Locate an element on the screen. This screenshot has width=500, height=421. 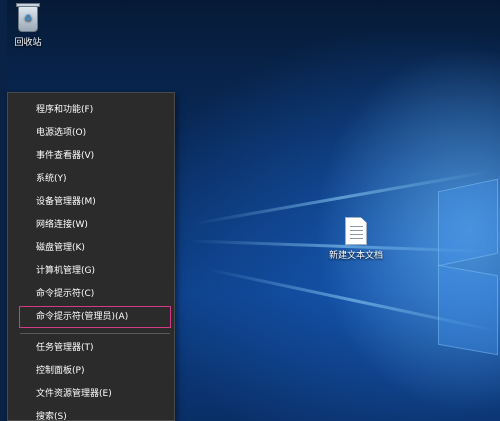
menu-item-search: 搜索(S) is located at coordinates (91, 413).